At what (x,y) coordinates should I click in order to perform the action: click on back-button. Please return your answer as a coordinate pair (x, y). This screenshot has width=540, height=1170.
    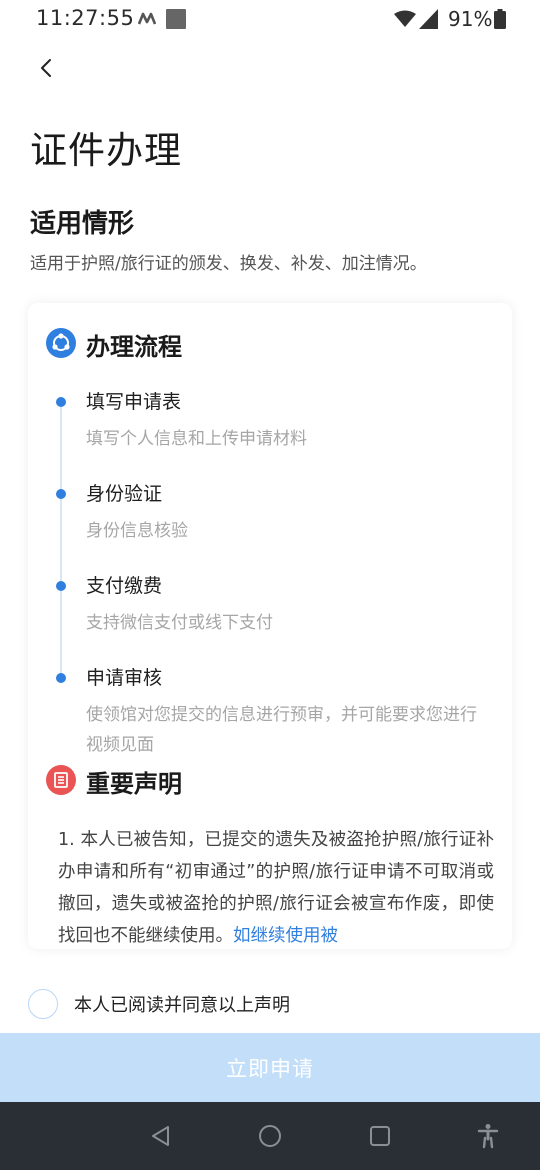
    Looking at the image, I should click on (46, 68).